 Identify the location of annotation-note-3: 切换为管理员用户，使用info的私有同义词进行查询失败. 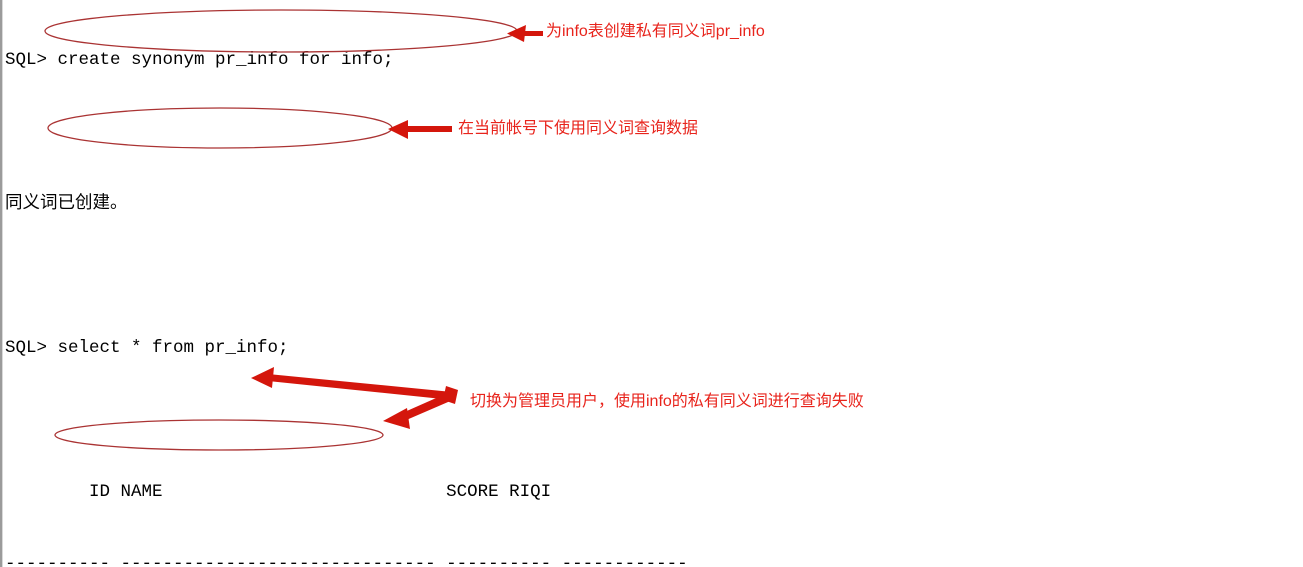
(667, 401).